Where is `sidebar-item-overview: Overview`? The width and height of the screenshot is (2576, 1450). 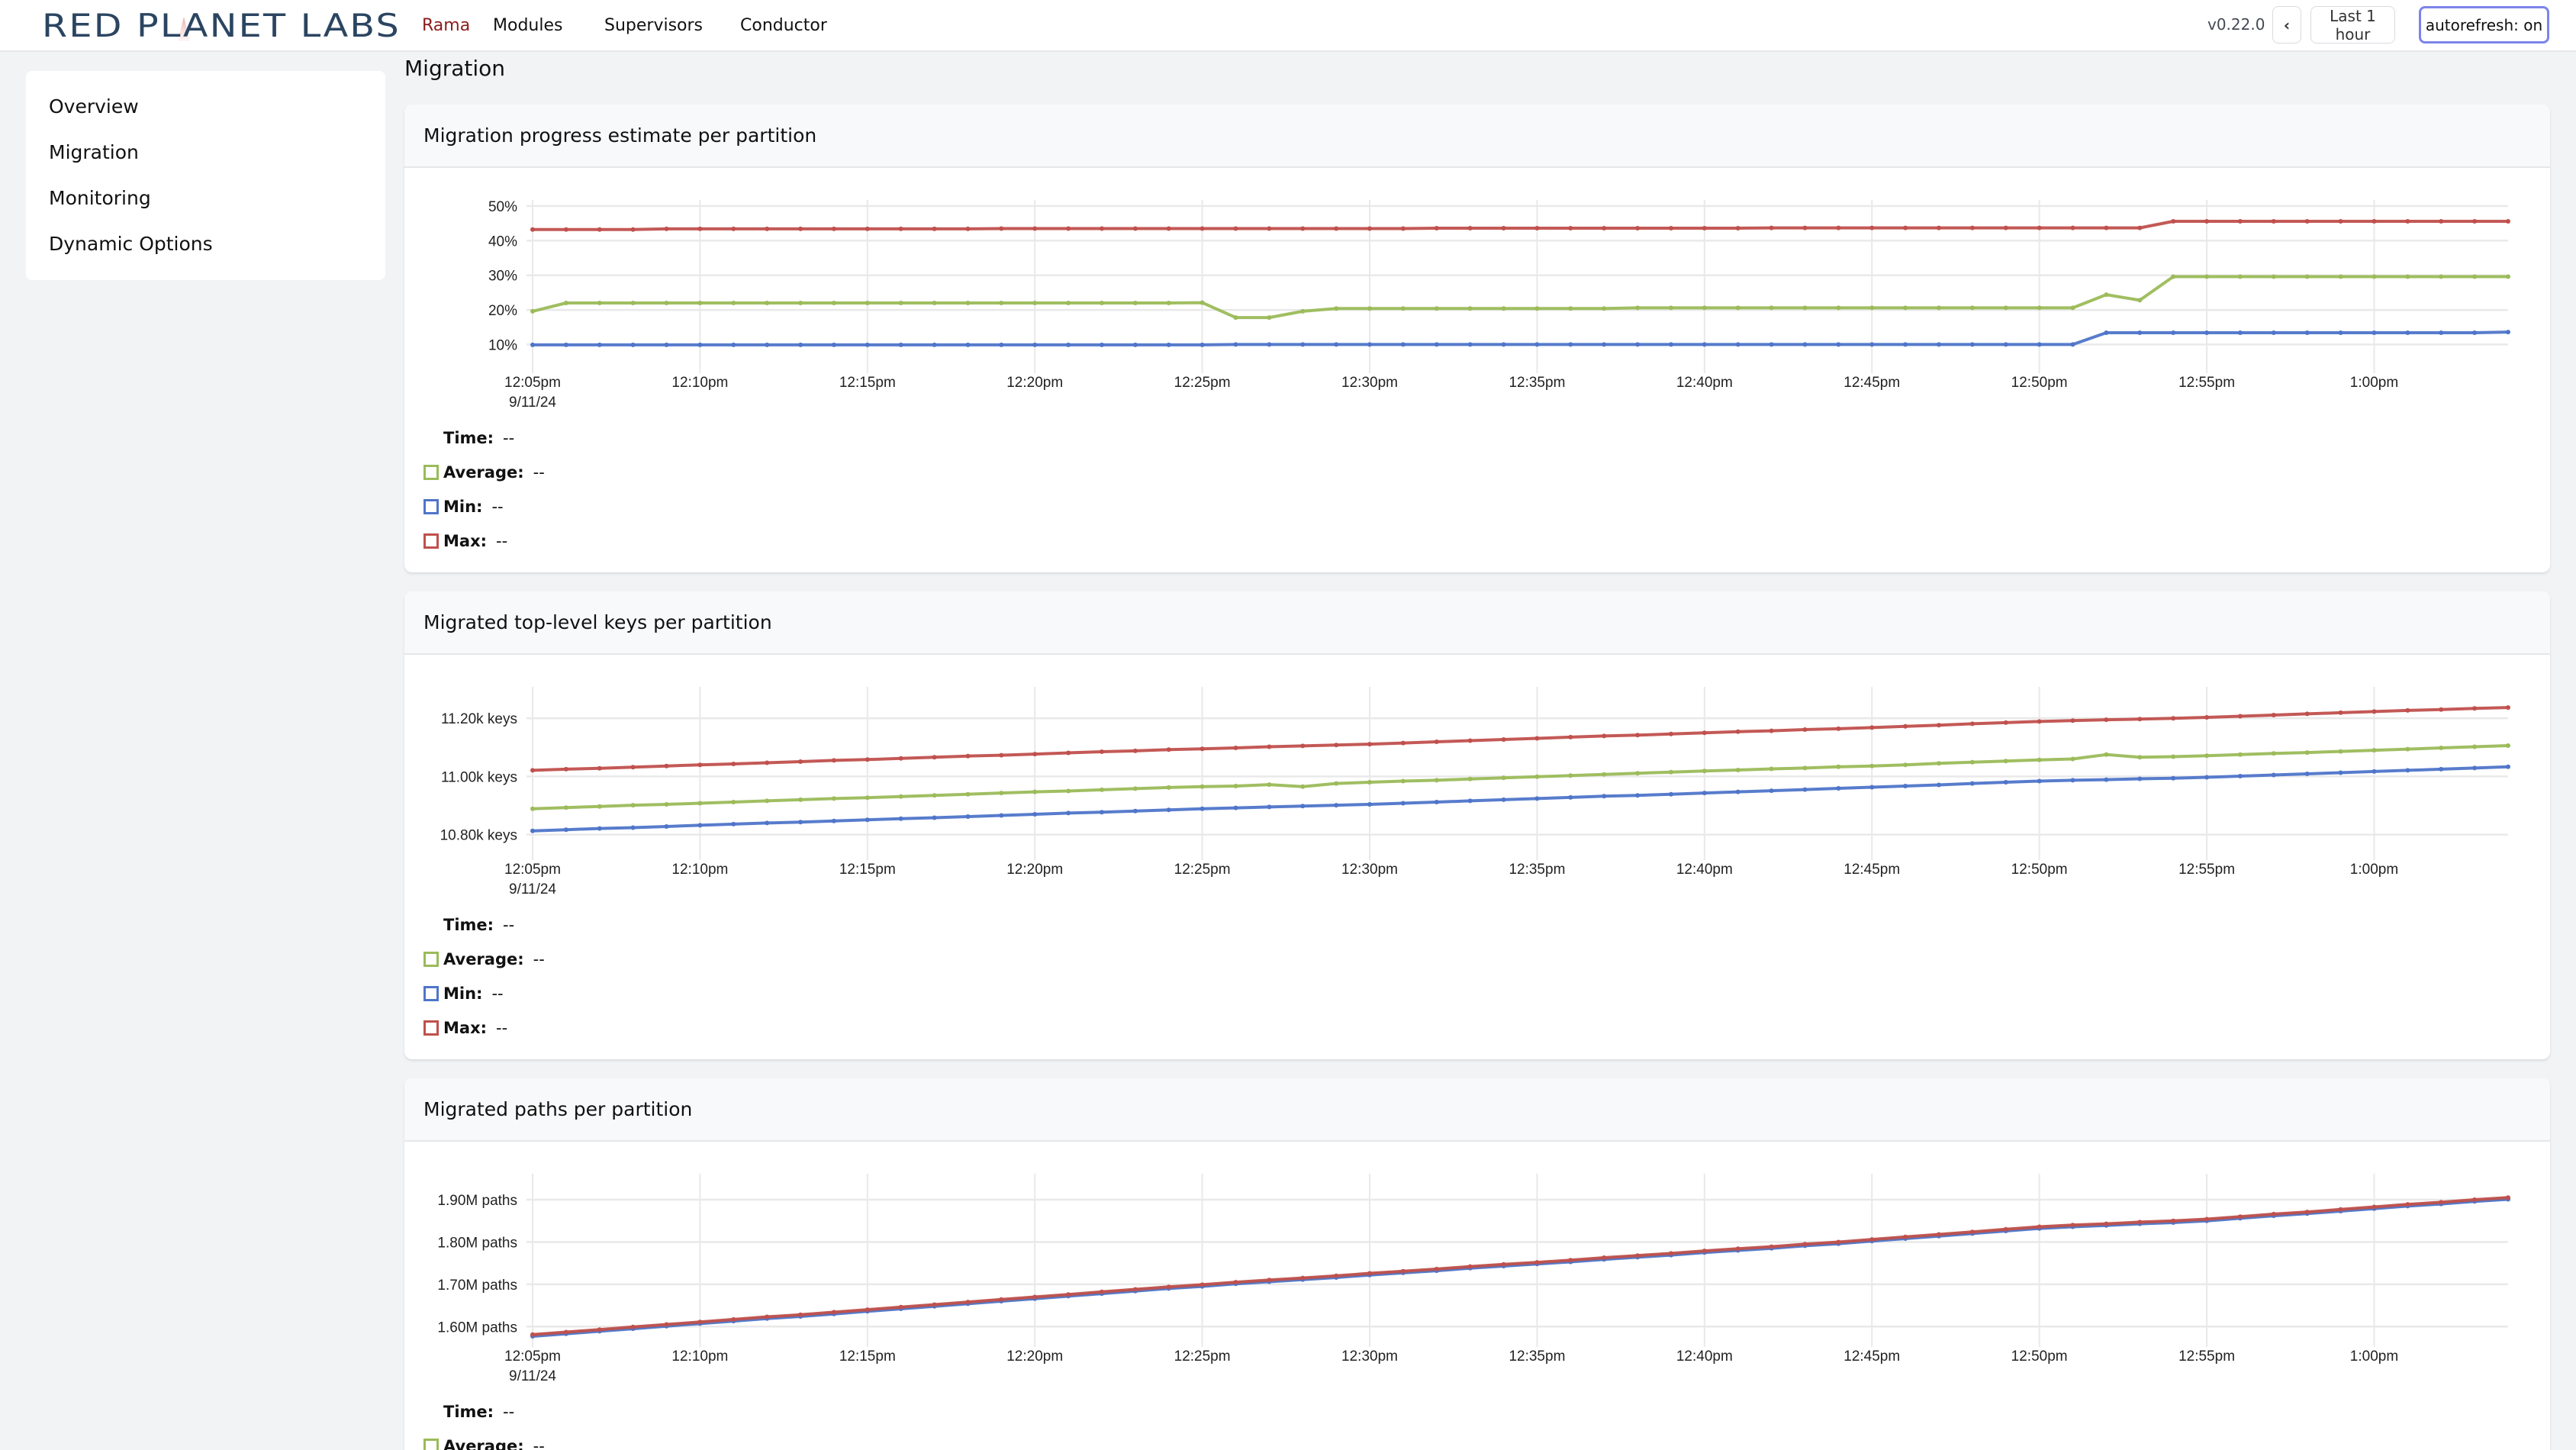
sidebar-item-overview: Overview is located at coordinates (94, 106).